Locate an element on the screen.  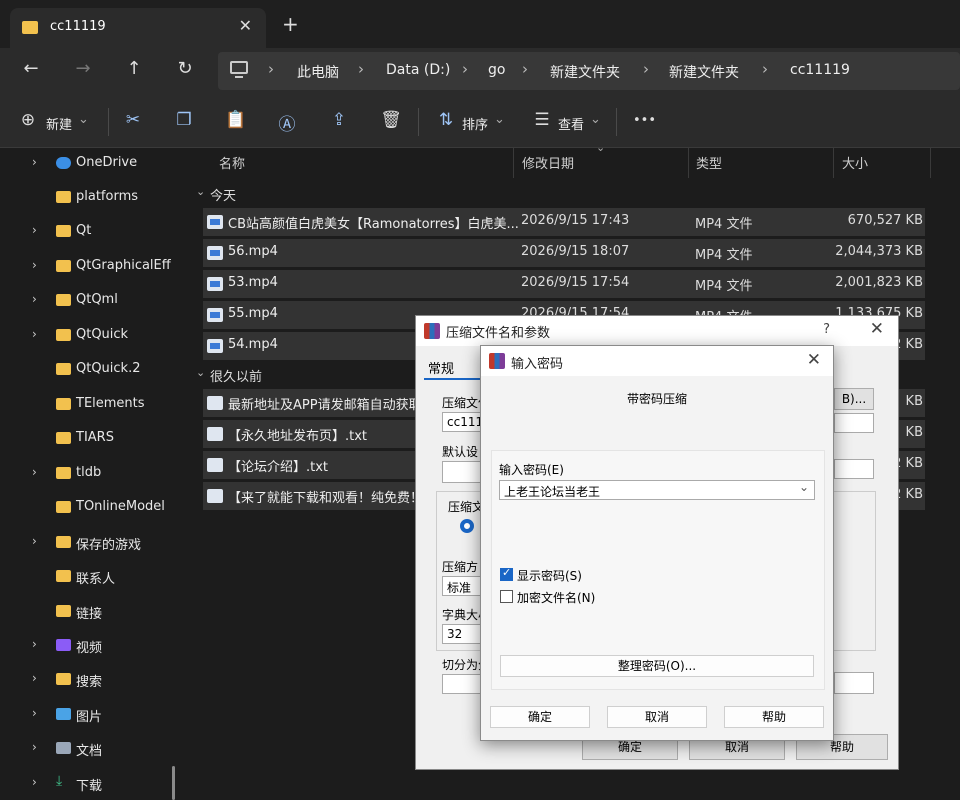
breadcrumb-data-d: Data (D:) is located at coordinates (418, 70).